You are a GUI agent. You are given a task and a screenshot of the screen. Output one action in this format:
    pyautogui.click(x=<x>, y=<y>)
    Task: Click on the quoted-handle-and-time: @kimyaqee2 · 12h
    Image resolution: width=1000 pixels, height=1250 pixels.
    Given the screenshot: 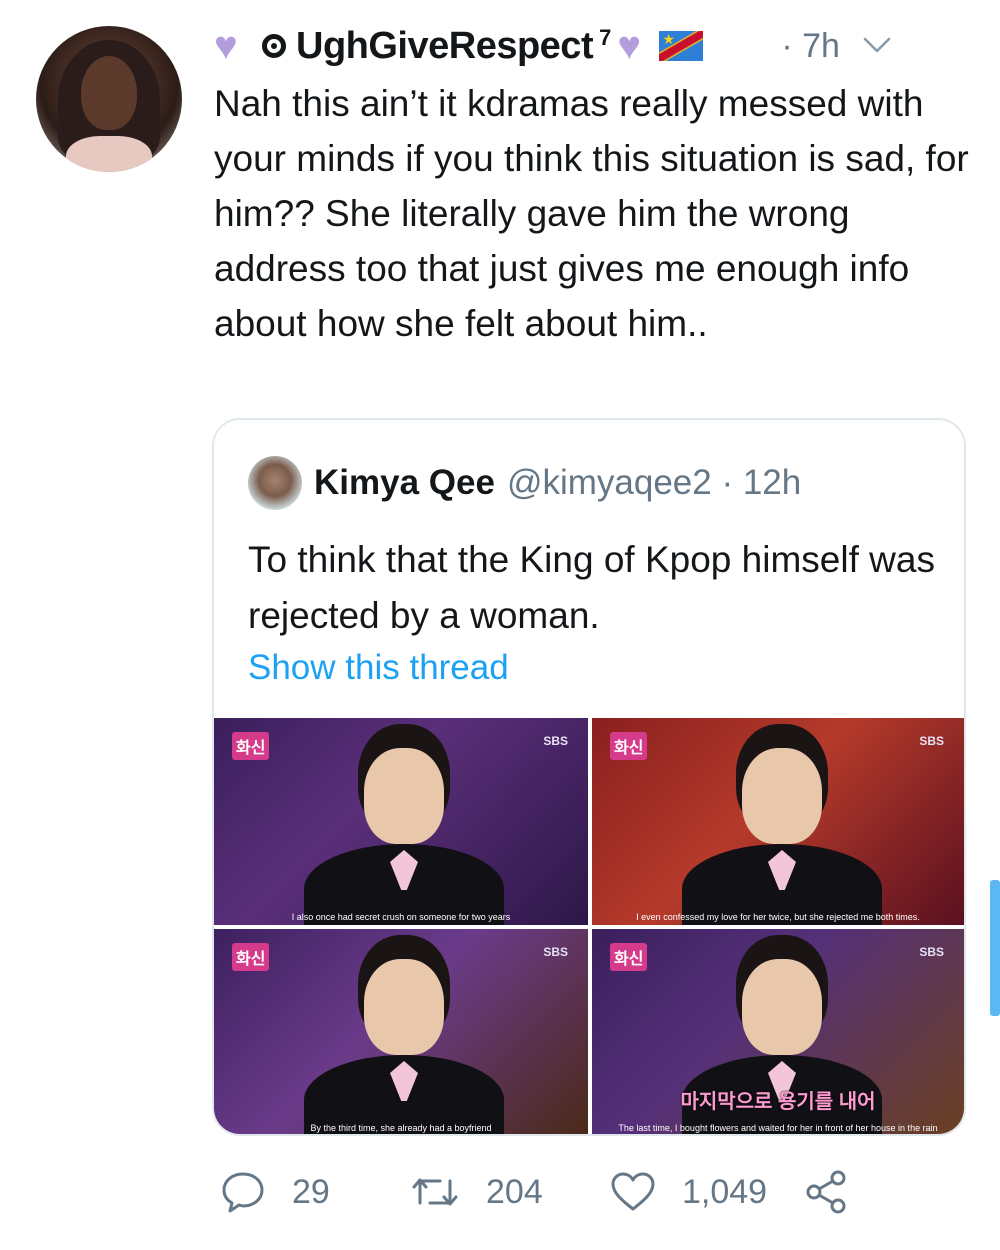 What is the action you would take?
    pyautogui.click(x=654, y=482)
    